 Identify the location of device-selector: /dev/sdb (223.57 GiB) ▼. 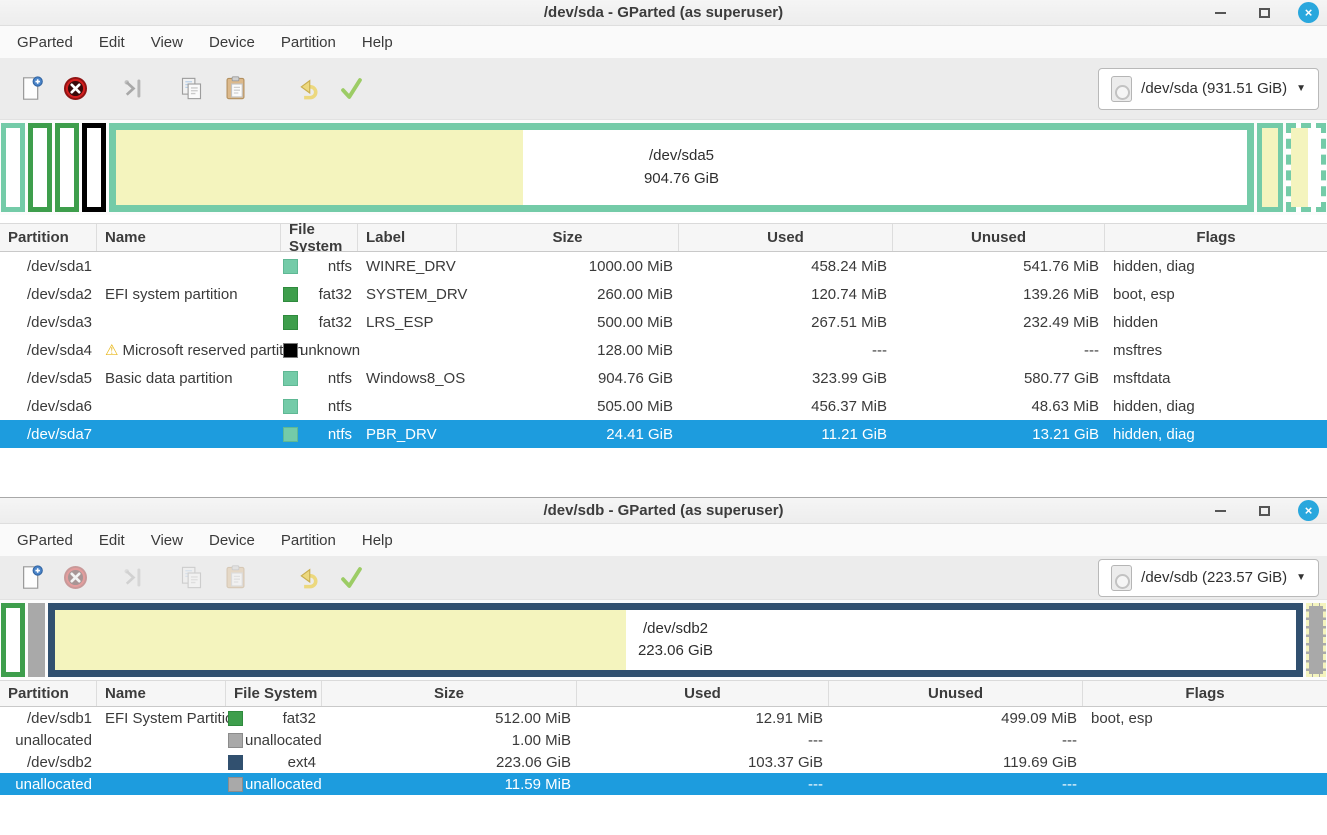
(1208, 577).